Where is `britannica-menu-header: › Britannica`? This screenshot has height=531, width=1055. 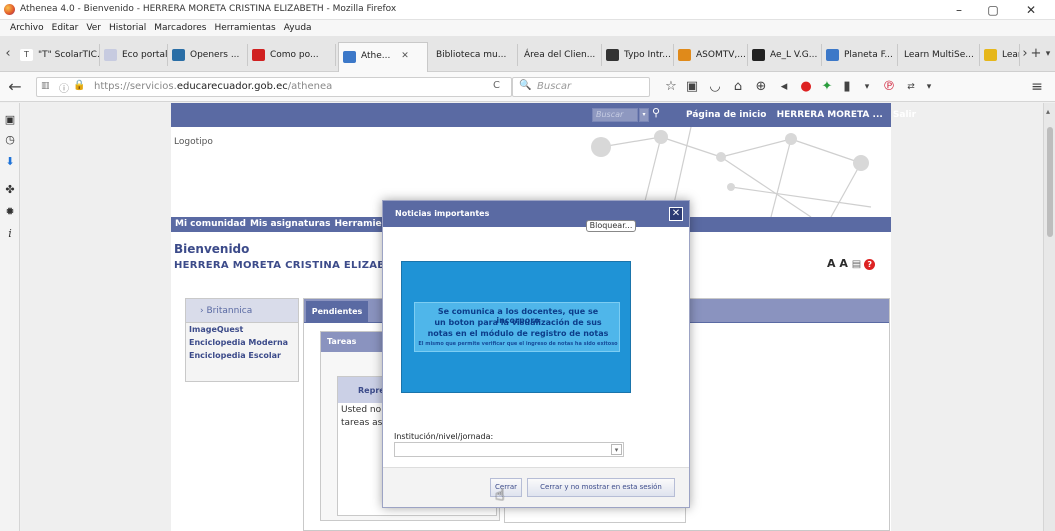 britannica-menu-header: › Britannica is located at coordinates (242, 311).